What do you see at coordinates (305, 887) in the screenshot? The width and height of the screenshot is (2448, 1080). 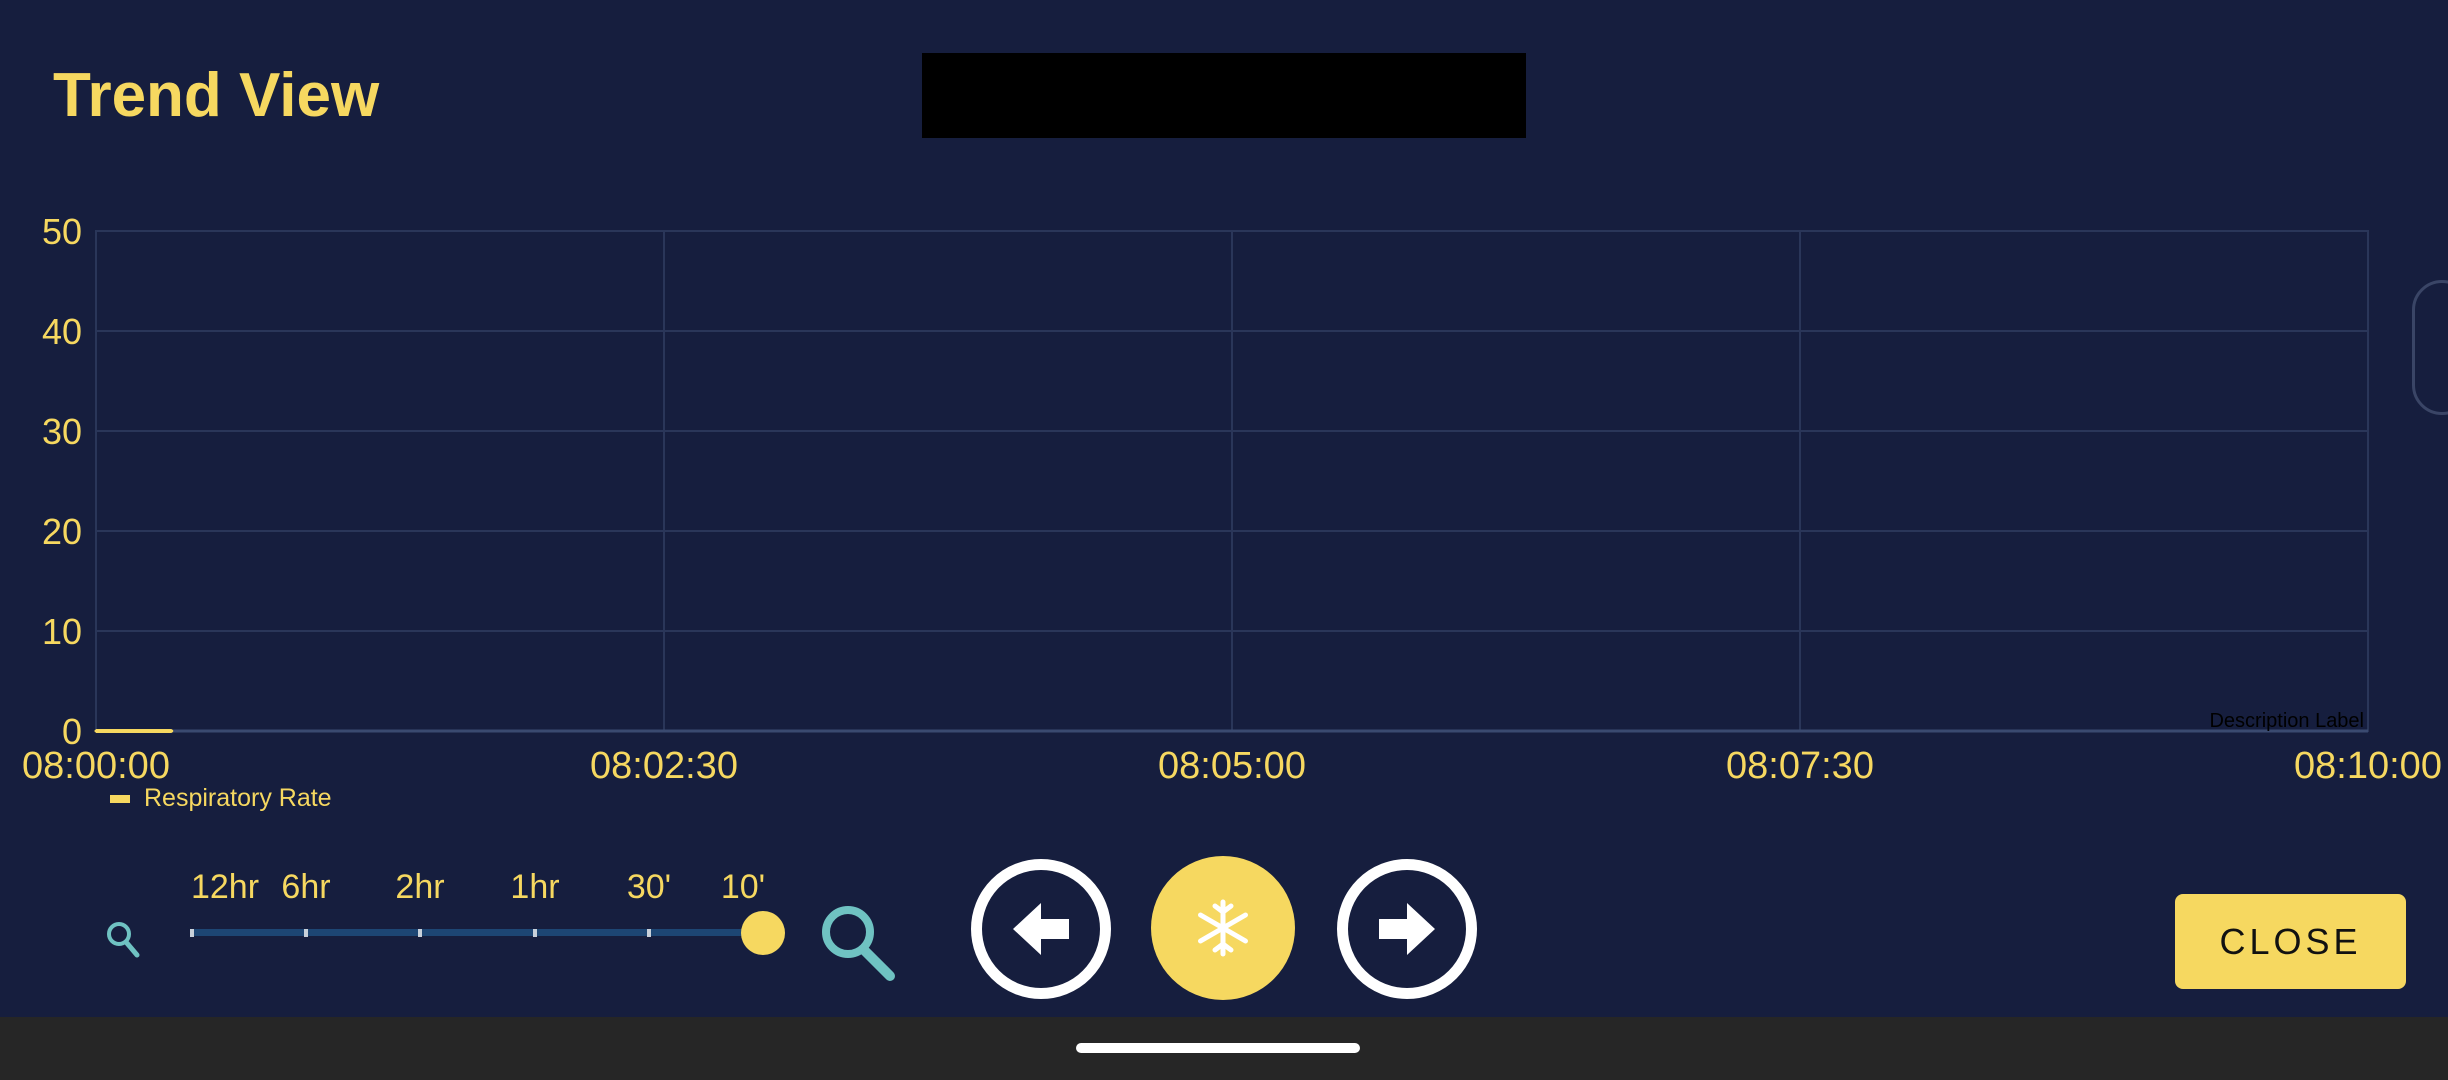 I see `zoom-level-label: 6hr` at bounding box center [305, 887].